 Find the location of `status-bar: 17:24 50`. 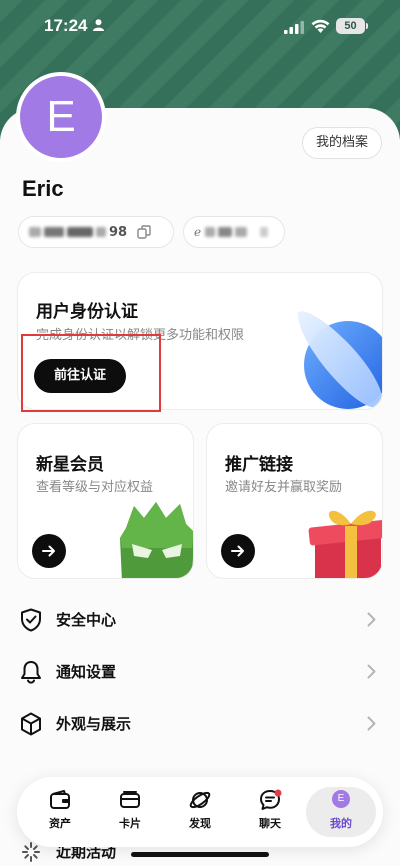

status-bar: 17:24 50 is located at coordinates (200, 27).